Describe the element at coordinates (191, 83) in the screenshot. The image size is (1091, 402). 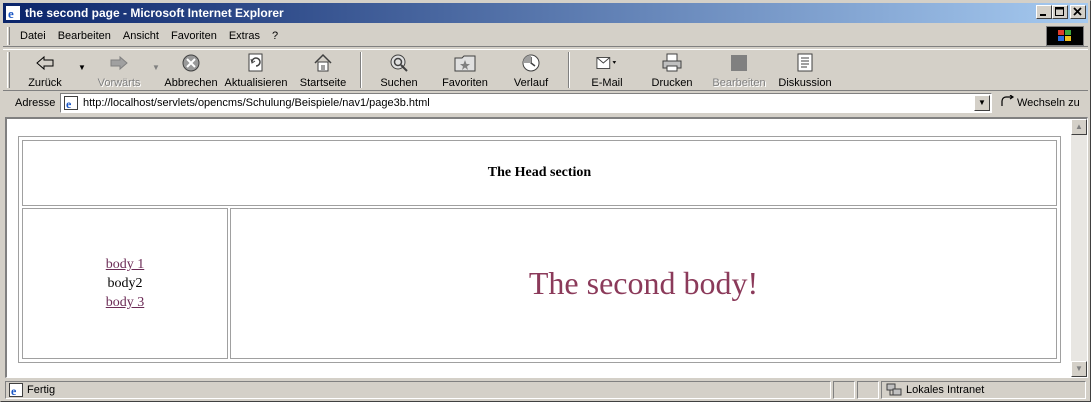
I see `stop-label: Abbrechen` at that location.